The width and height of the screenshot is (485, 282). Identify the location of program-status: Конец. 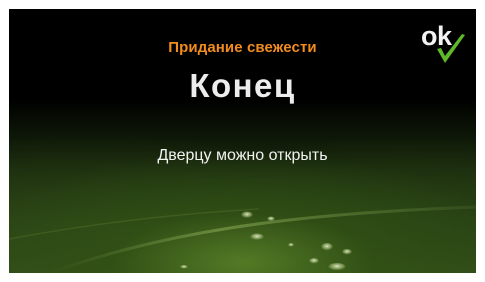
(242, 85).